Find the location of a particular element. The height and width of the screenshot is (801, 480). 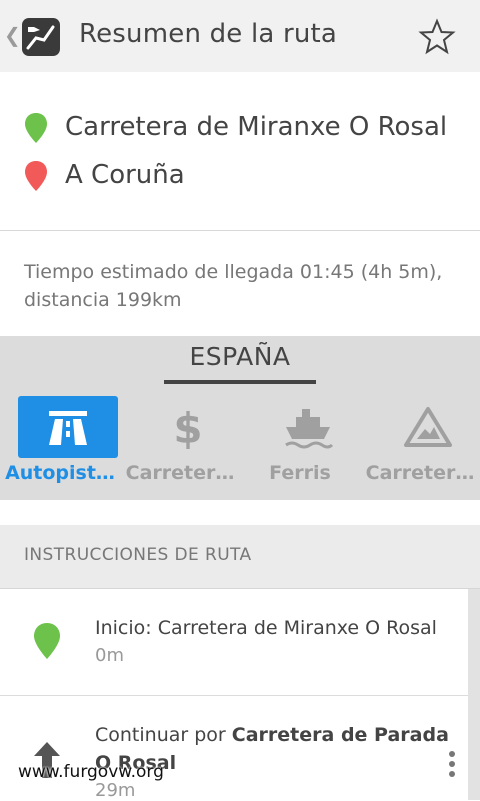

app-bar: ❮ Resumen de la ruta is located at coordinates (240, 36).